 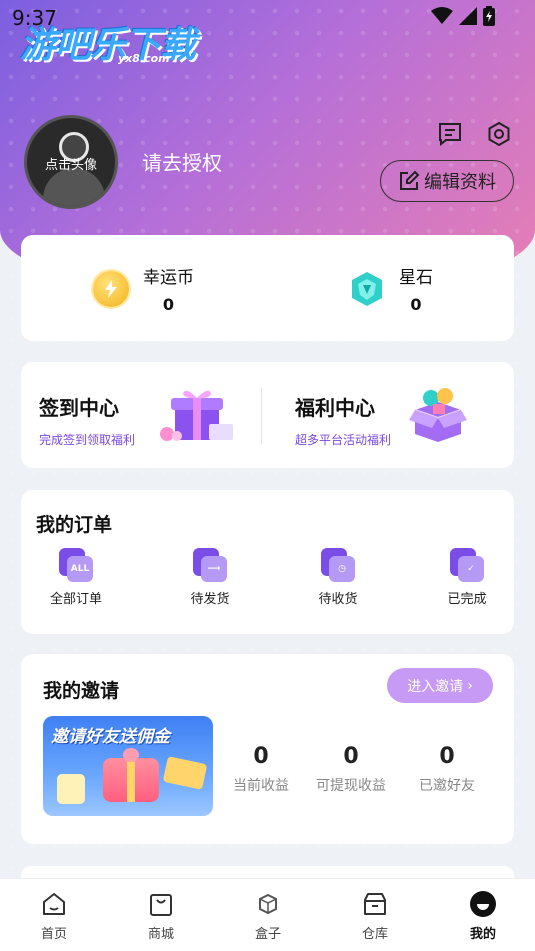 I want to click on order-pending-receipt: ◷ 待收货, so click(x=338, y=577).